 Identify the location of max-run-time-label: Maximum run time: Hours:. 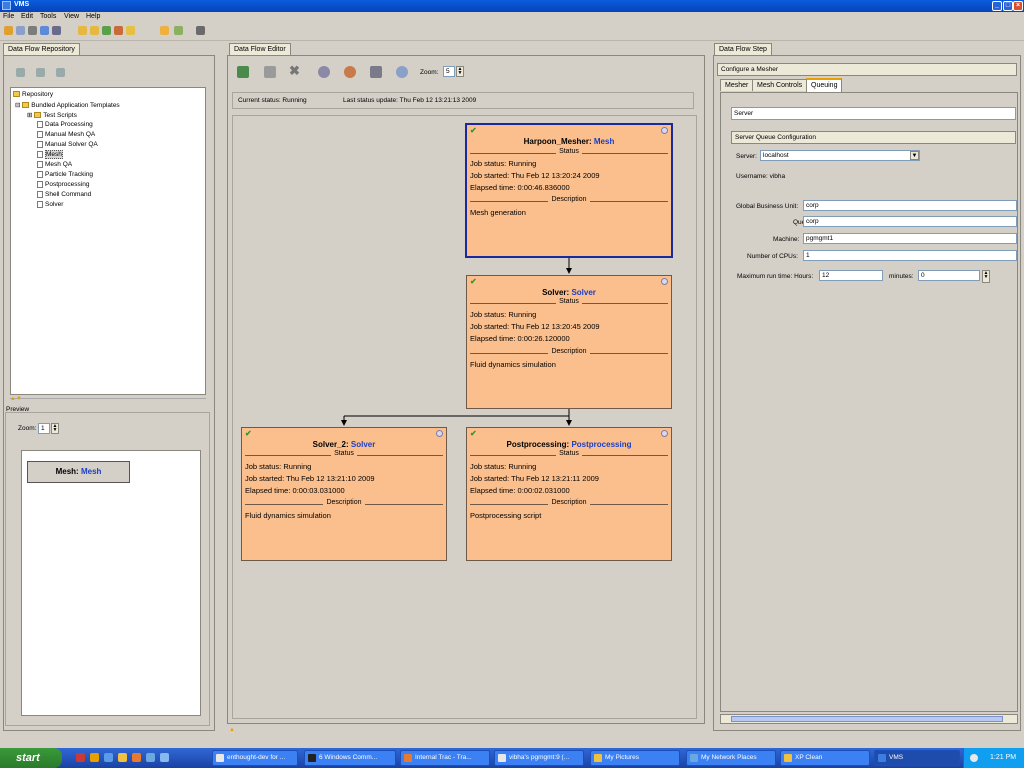
(775, 276).